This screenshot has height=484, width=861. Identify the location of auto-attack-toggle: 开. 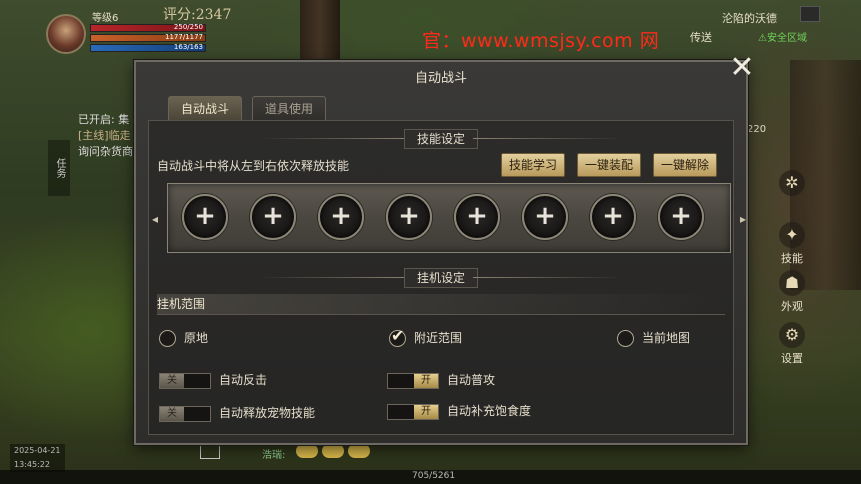
(413, 380).